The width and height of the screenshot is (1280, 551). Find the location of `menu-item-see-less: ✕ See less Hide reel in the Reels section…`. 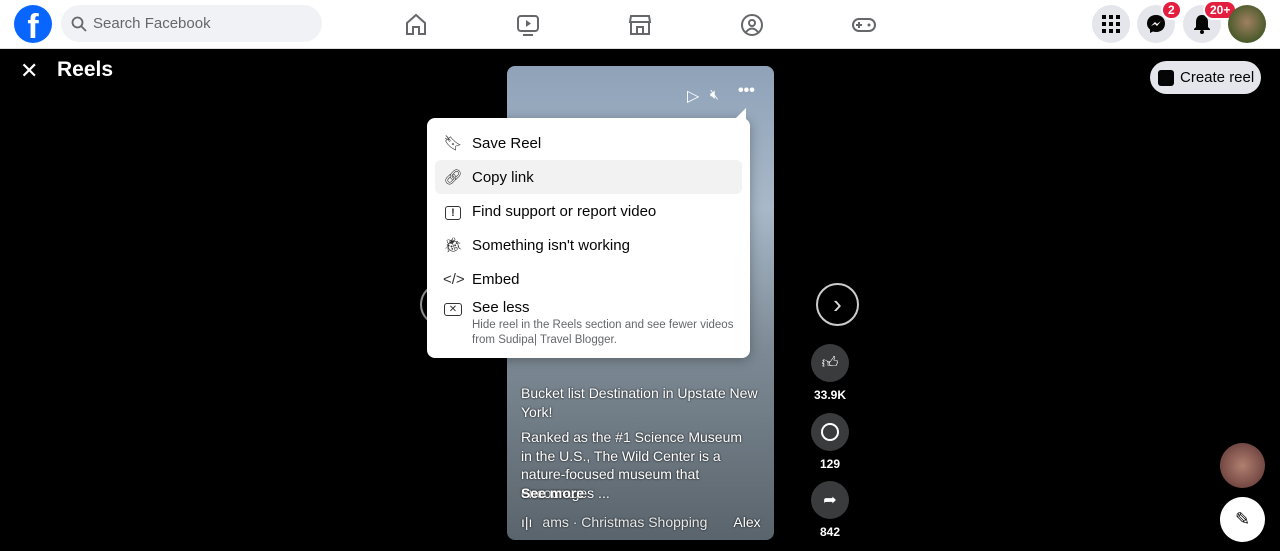

menu-item-see-less: ✕ See less Hide reel in the Reels section… is located at coordinates (588, 322).